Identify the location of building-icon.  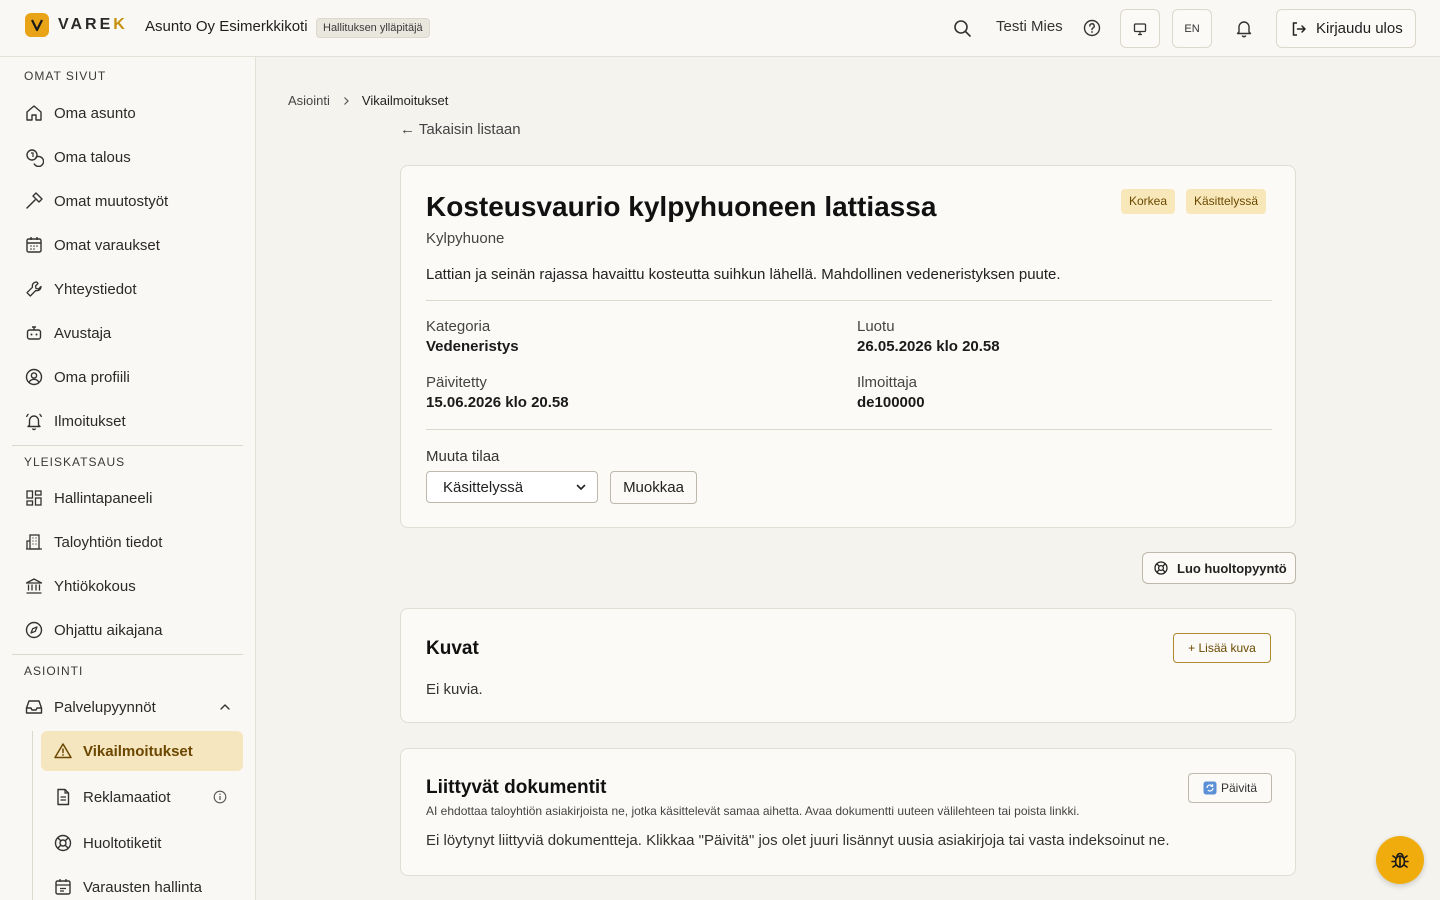
(34, 542).